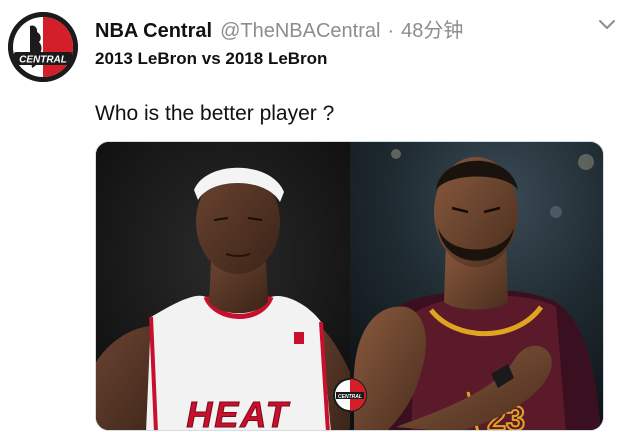 The width and height of the screenshot is (631, 432). Describe the element at coordinates (43, 60) in the screenshot. I see `avatar-logo-text: CENTRAL` at that location.